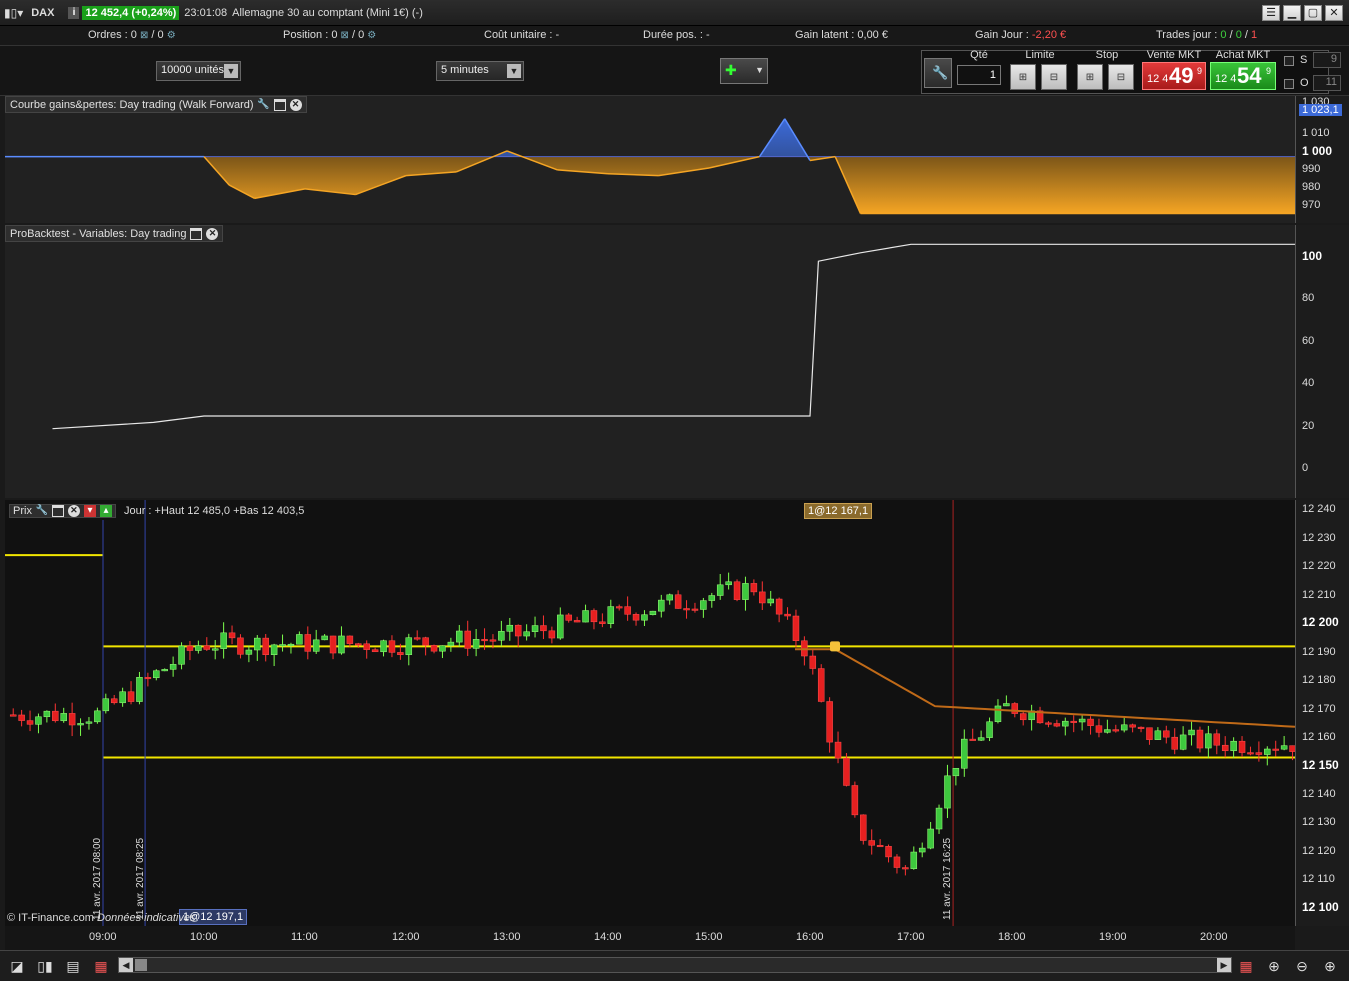 The height and width of the screenshot is (981, 1349). I want to click on draw-tools-icon: ▦, so click(1246, 966).